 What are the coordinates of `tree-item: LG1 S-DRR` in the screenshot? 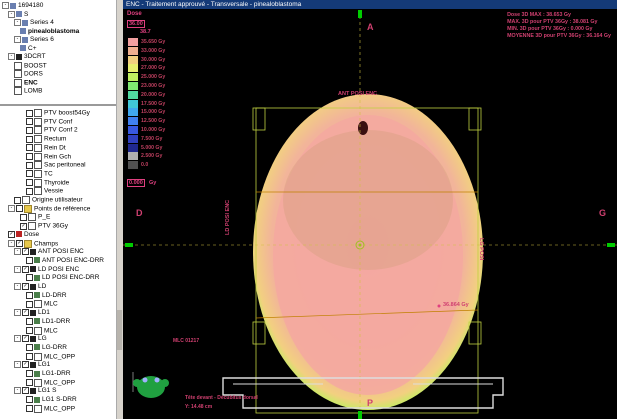 It's located at (51, 400).